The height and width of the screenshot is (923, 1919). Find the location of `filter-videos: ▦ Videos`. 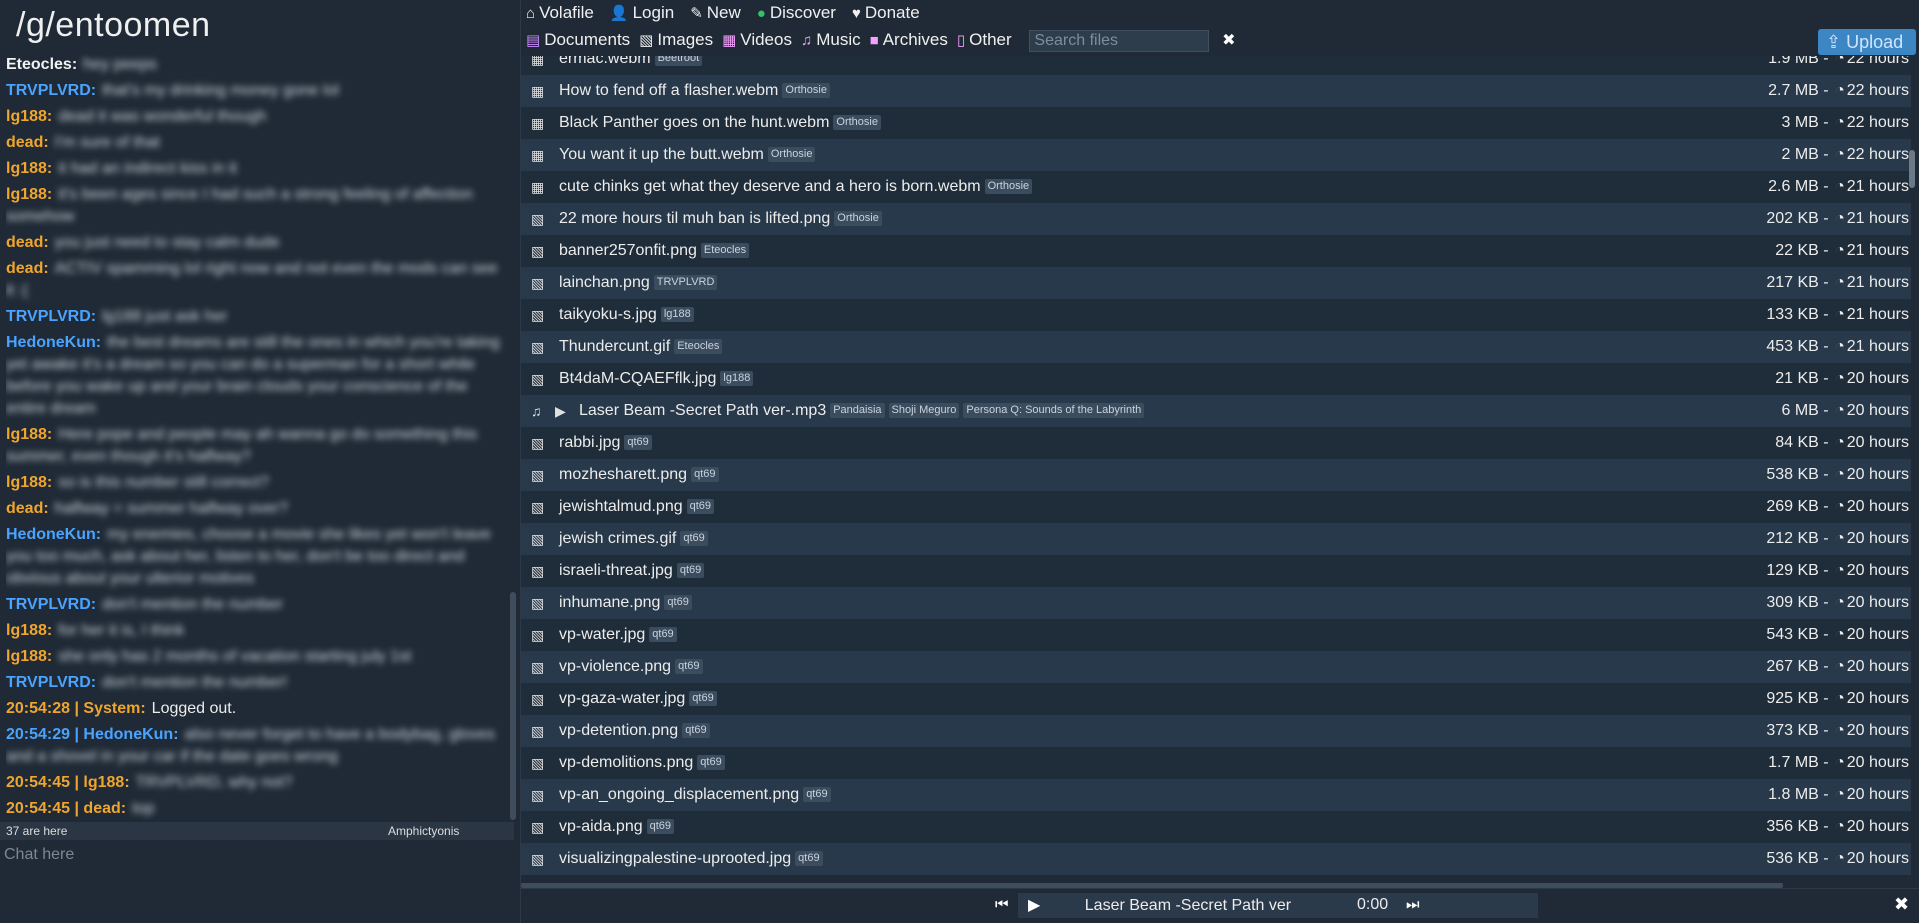

filter-videos: ▦ Videos is located at coordinates (757, 40).